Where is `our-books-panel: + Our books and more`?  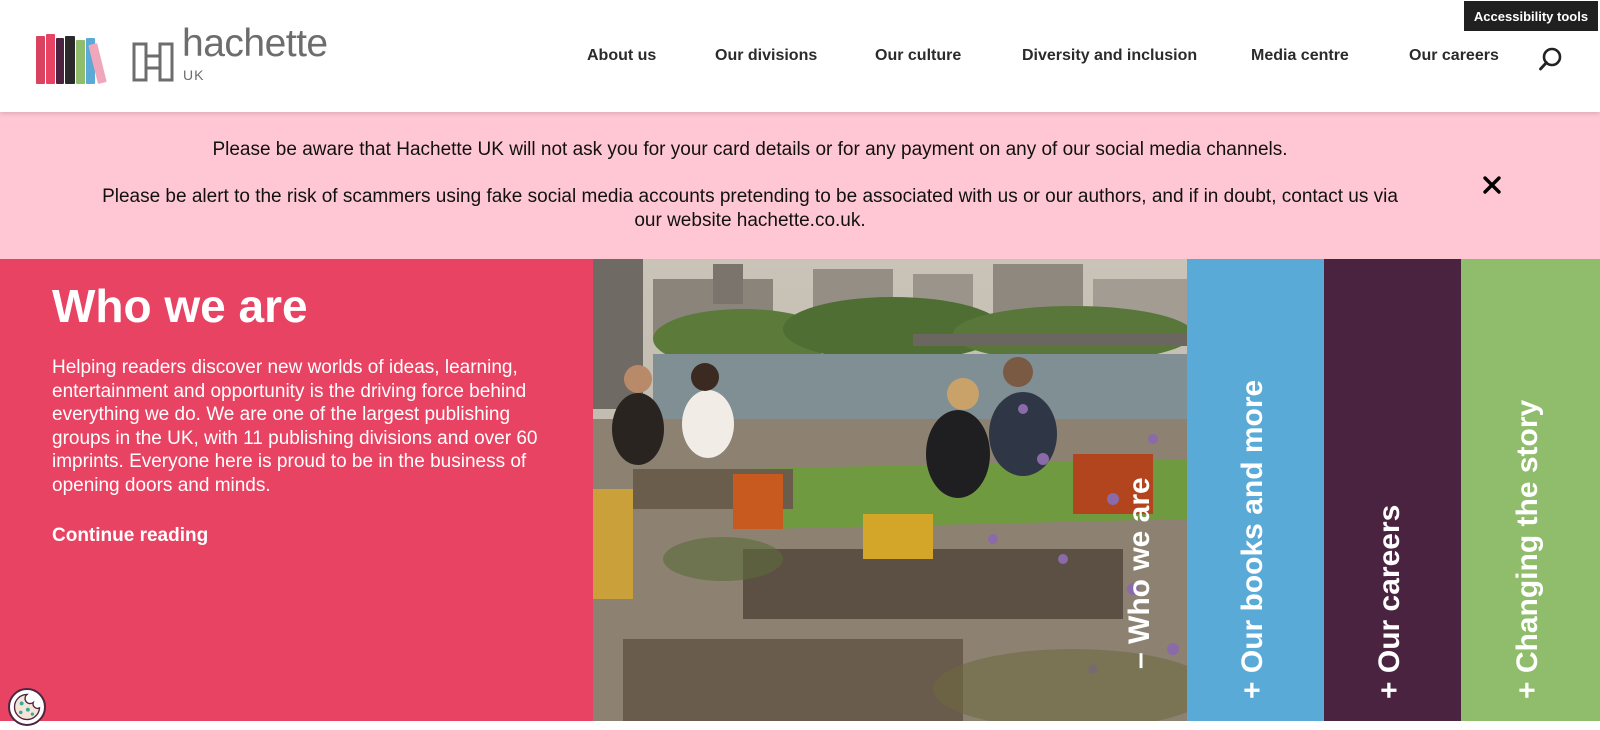
our-books-panel: + Our books and more is located at coordinates (1255, 490).